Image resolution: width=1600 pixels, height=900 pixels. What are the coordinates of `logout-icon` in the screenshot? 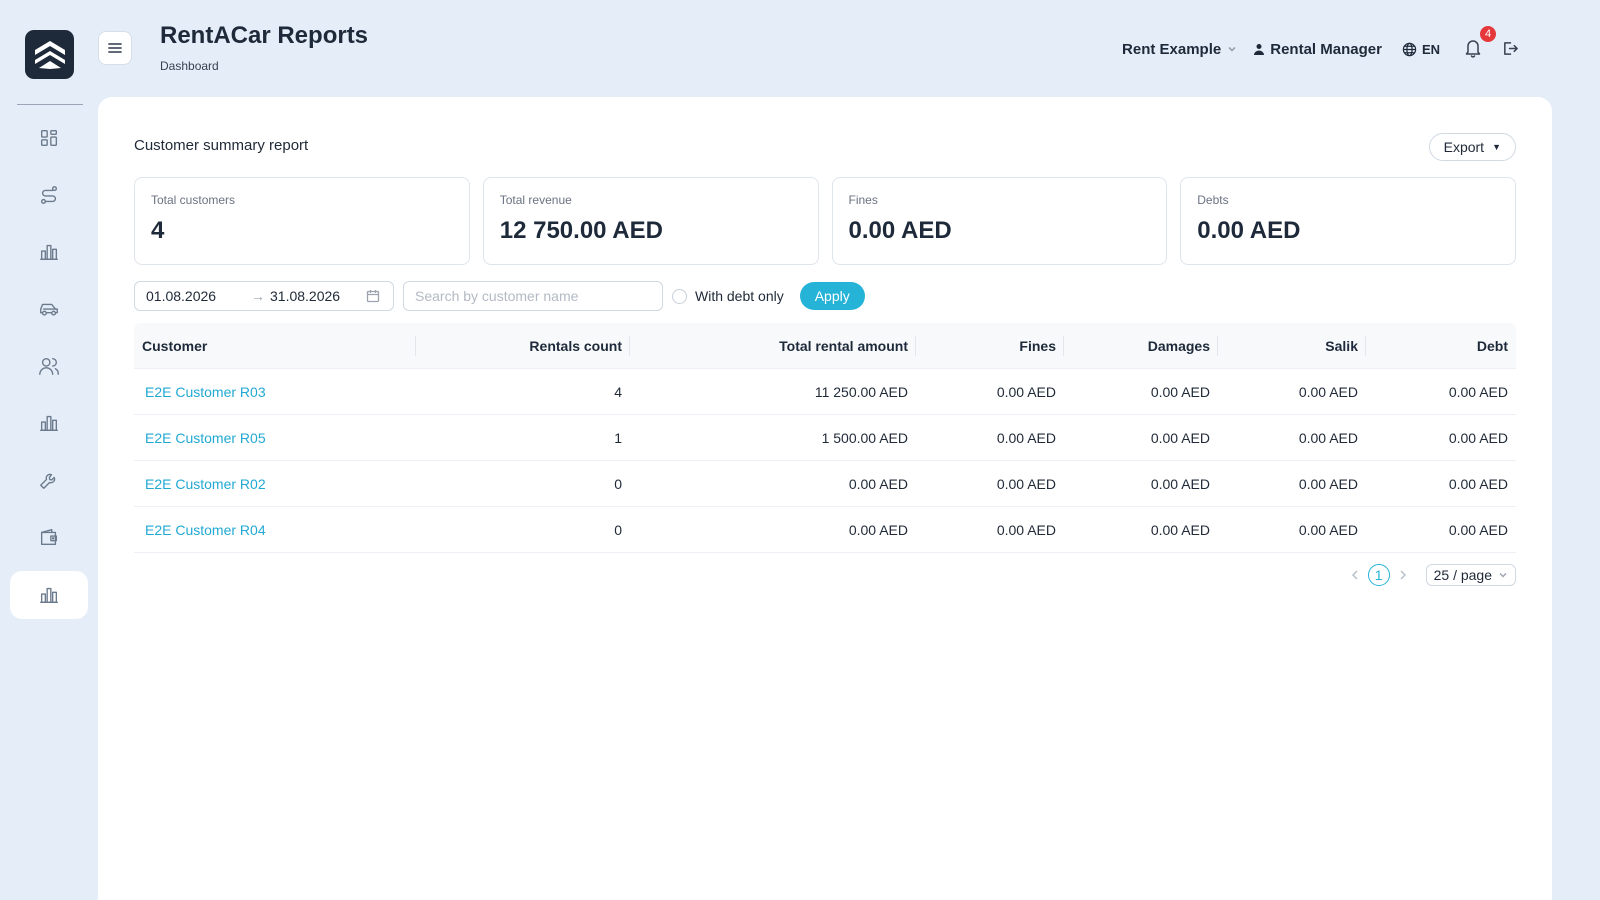 It's located at (1511, 48).